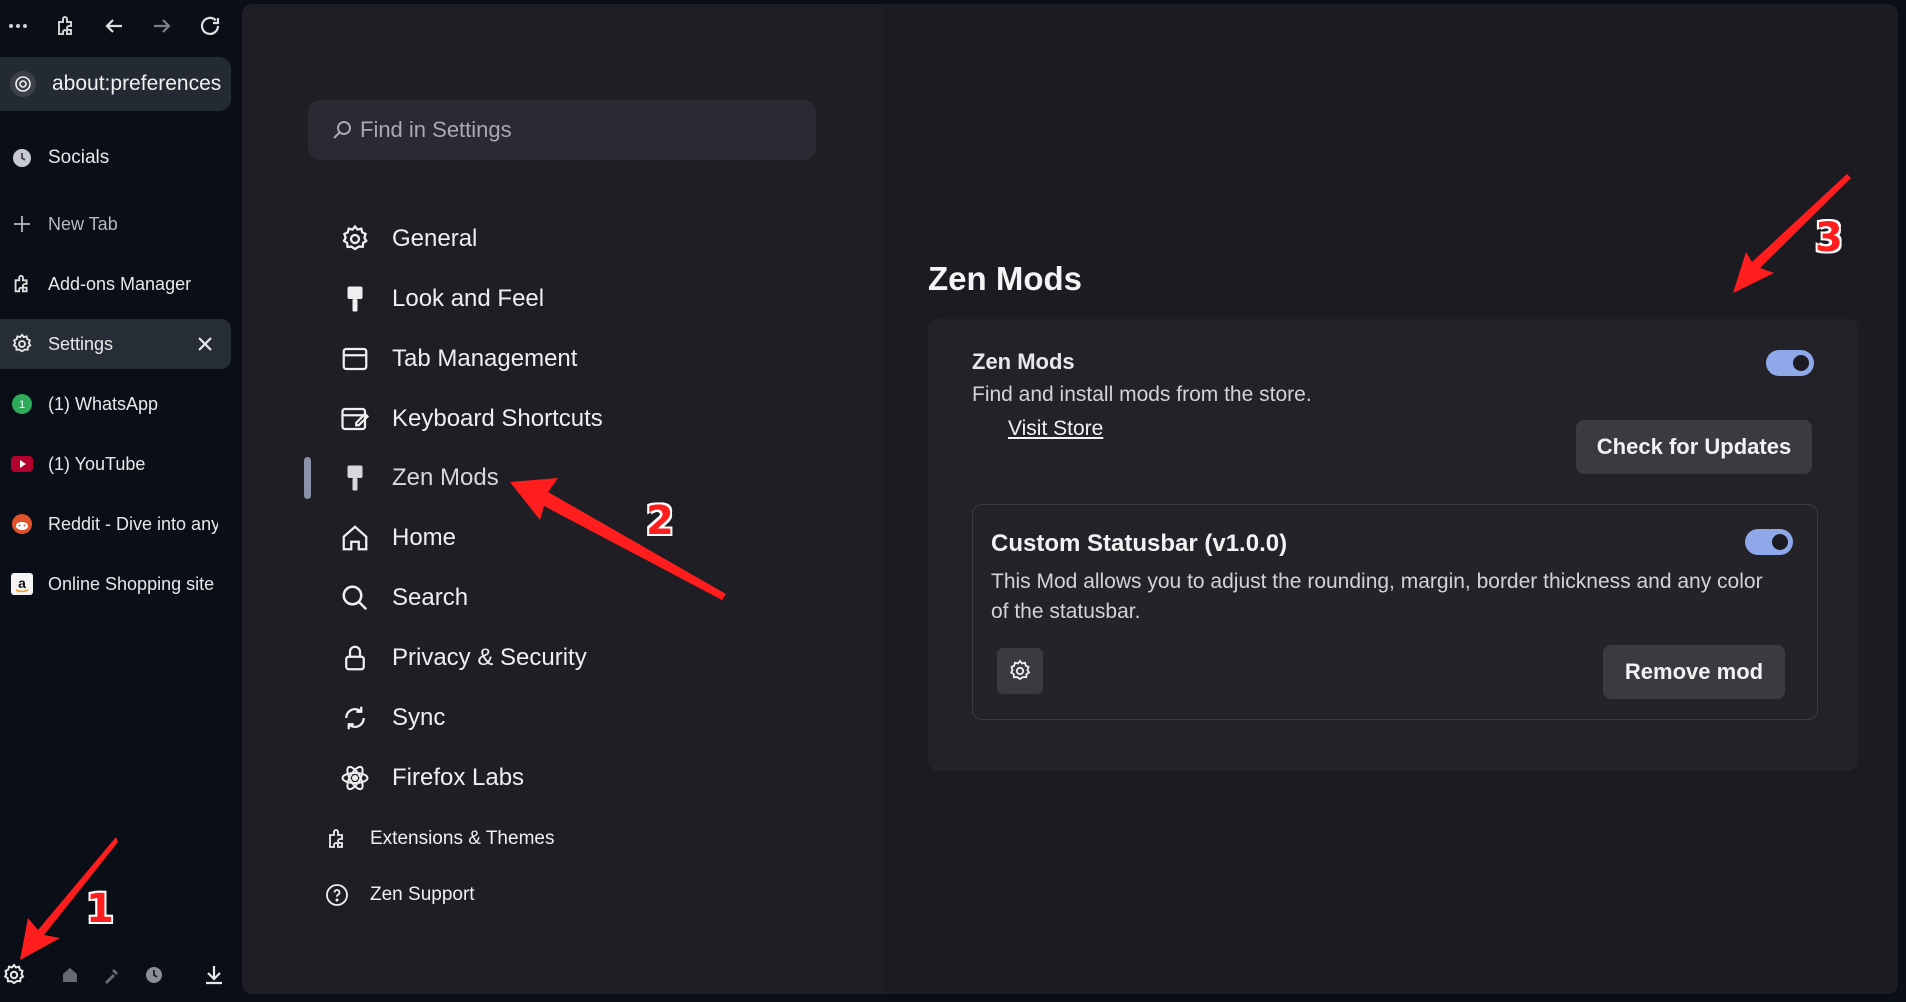  What do you see at coordinates (114, 26) in the screenshot?
I see `back-icon` at bounding box center [114, 26].